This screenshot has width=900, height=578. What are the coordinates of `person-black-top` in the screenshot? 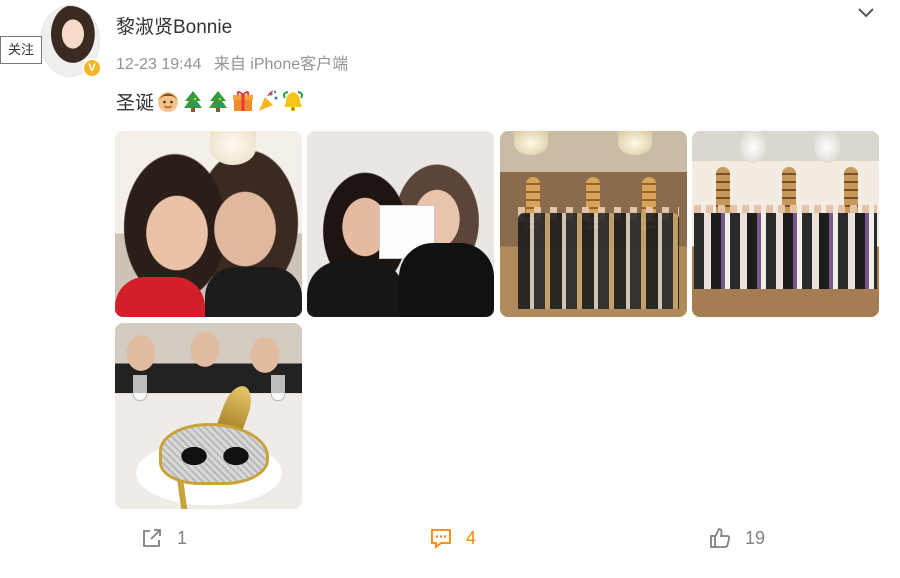 It's located at (253, 292).